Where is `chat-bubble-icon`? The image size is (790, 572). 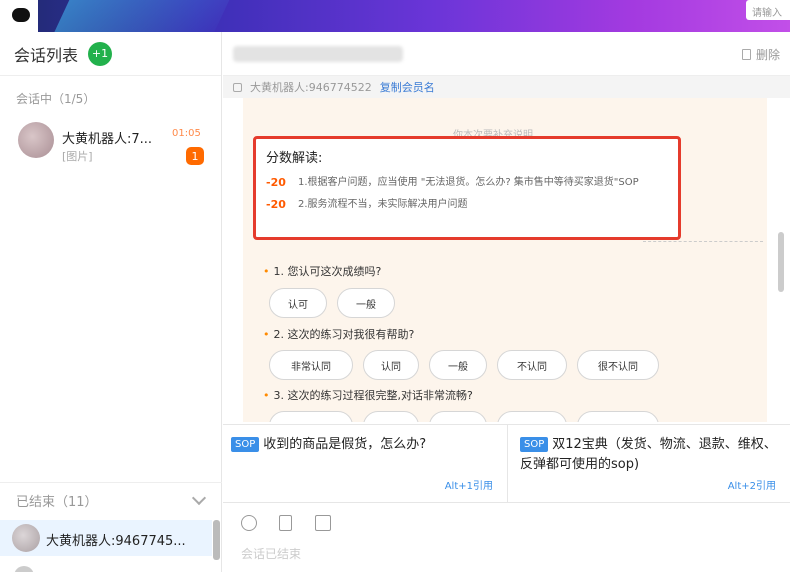 chat-bubble-icon is located at coordinates (21, 15).